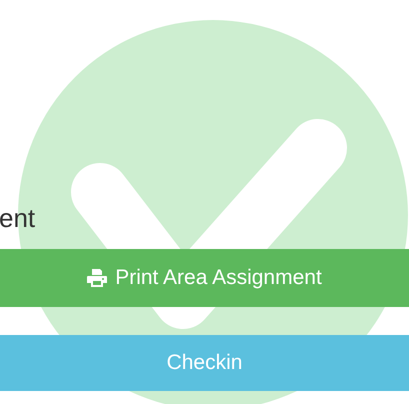 This screenshot has width=409, height=404. What do you see at coordinates (97, 278) in the screenshot?
I see `printer-icon` at bounding box center [97, 278].